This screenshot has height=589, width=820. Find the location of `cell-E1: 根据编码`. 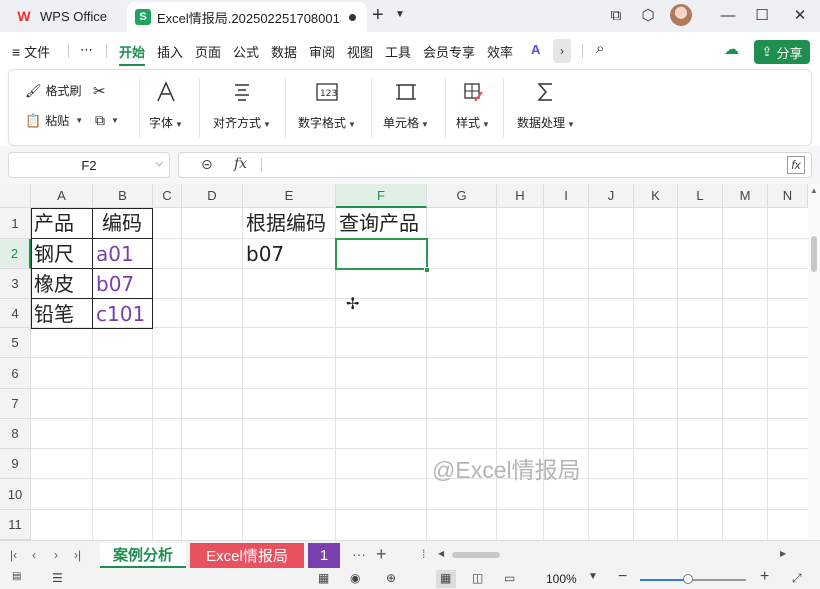

cell-E1: 根据编码 is located at coordinates (286, 223).